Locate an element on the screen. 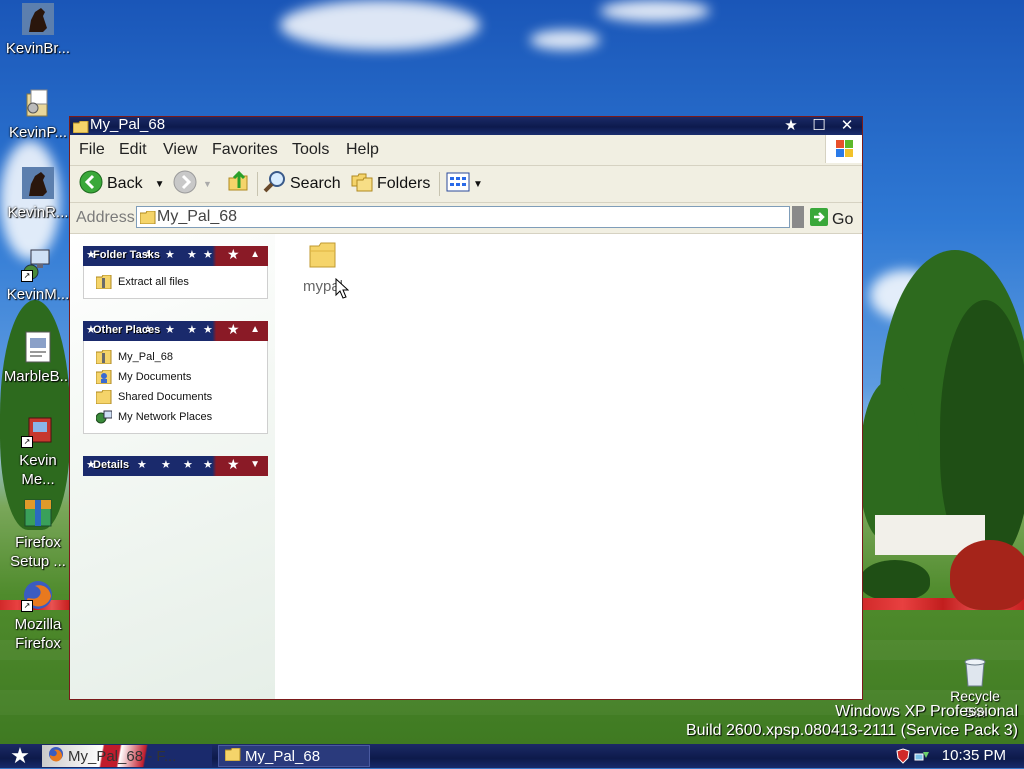  taskbar-button-label: My_Pal_68 is located at coordinates (283, 756).